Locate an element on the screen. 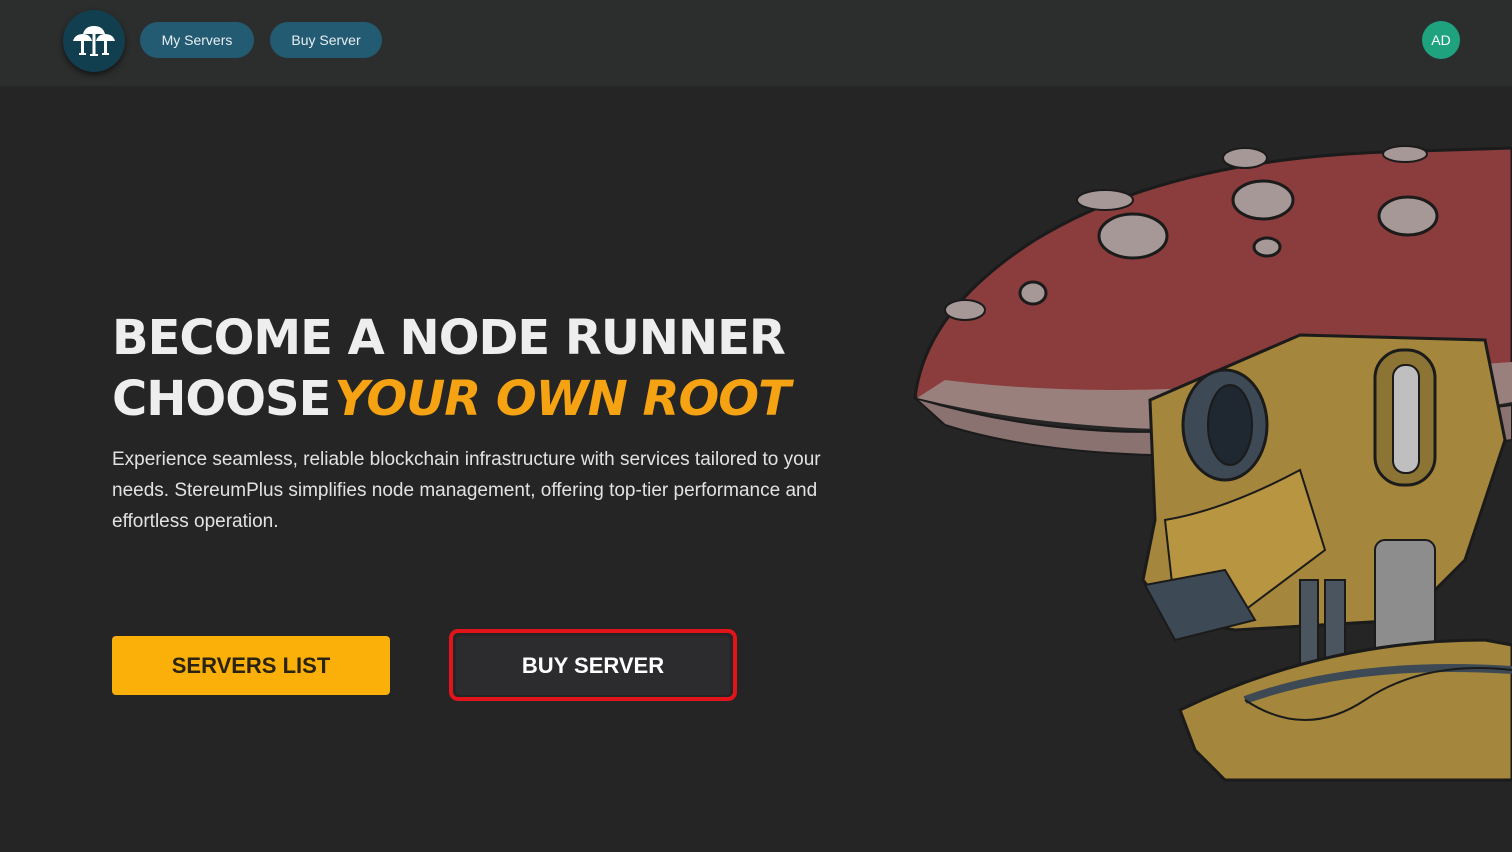 The height and width of the screenshot is (852, 1512). servers-list-button: SERVERS LIST is located at coordinates (251, 665).